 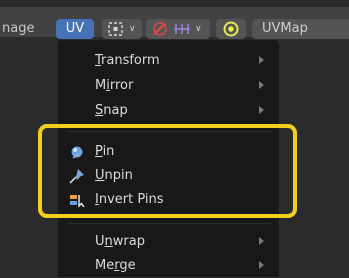 What do you see at coordinates (127, 60) in the screenshot?
I see `menu-item-label: Transform` at bounding box center [127, 60].